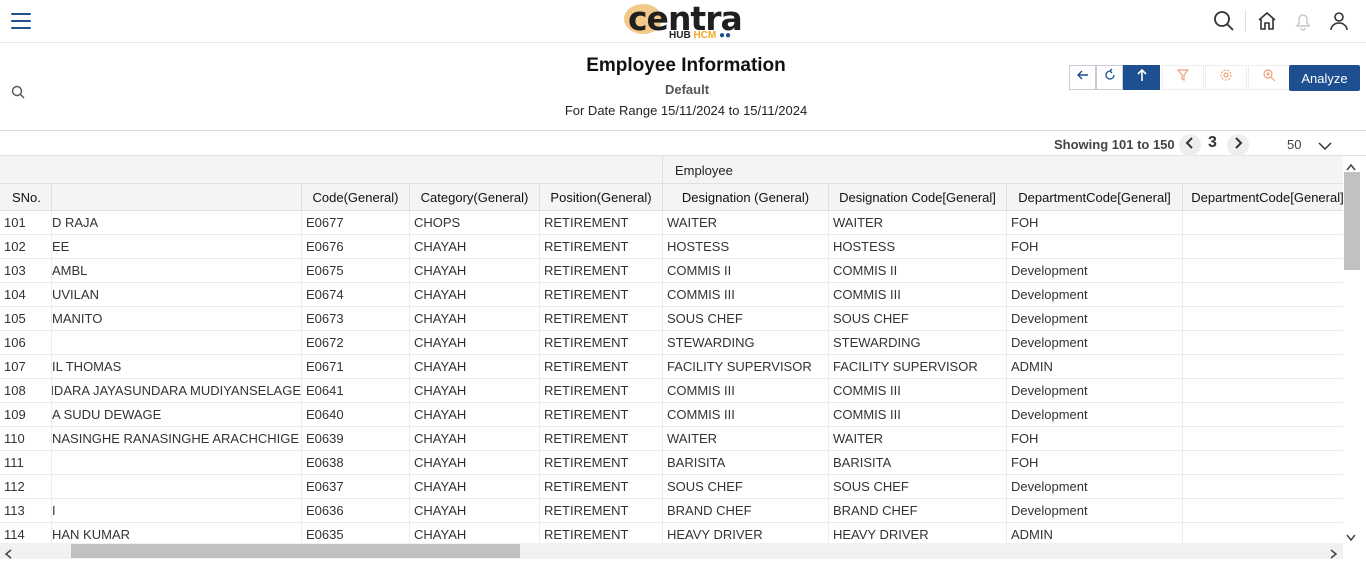 The image size is (1366, 567). I want to click on chevron-right-icon, so click(1238, 145).